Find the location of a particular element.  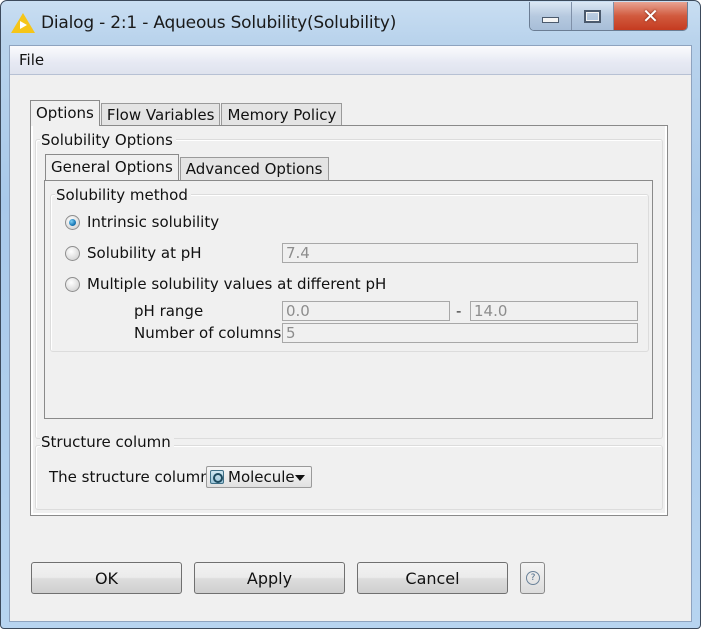

structure-column-select: Molecule is located at coordinates (259, 477).